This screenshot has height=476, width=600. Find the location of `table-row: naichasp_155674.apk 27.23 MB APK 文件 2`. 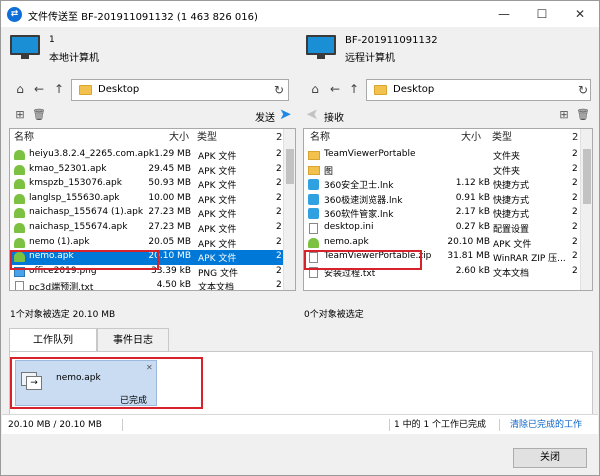

table-row: naichasp_155674.apk 27.23 MB APK 文件 2 is located at coordinates (152, 228).